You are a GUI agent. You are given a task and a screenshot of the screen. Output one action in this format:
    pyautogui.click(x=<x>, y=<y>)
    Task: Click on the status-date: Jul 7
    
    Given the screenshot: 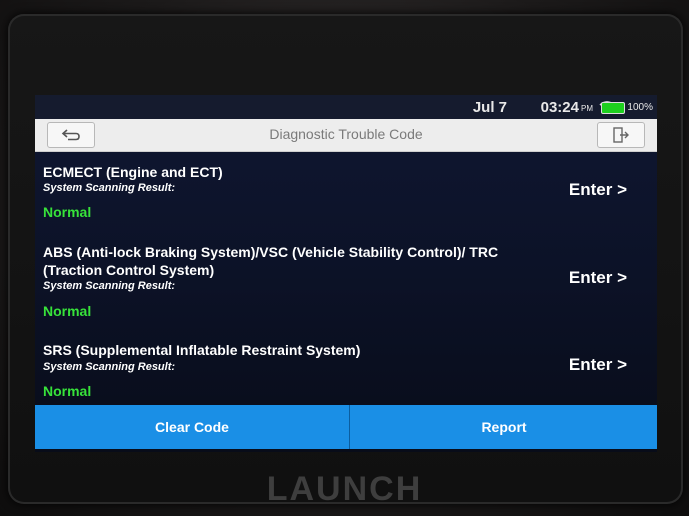 What is the action you would take?
    pyautogui.click(x=489, y=107)
    